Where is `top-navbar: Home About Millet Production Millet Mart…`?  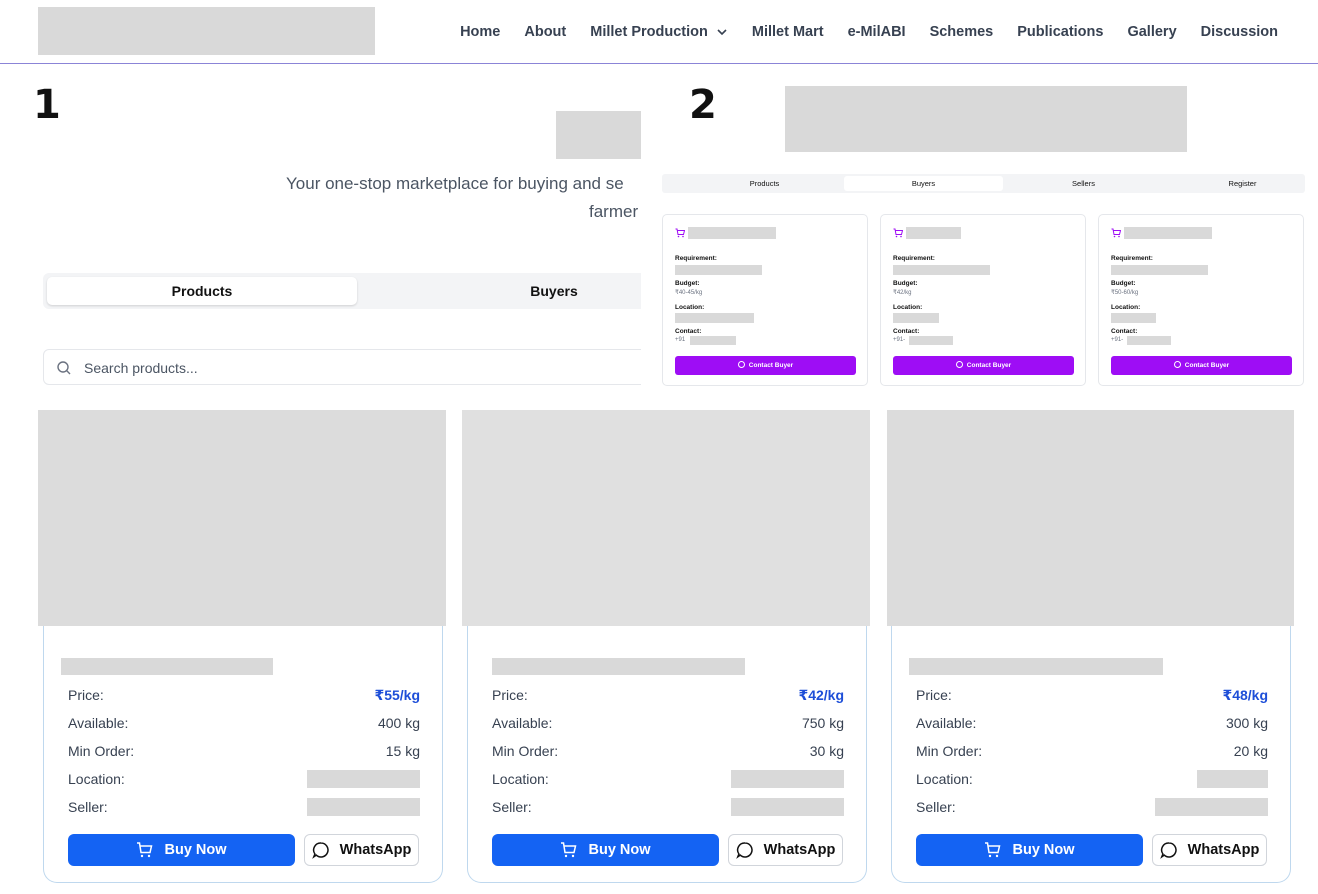 top-navbar: Home About Millet Production Millet Mart… is located at coordinates (659, 32).